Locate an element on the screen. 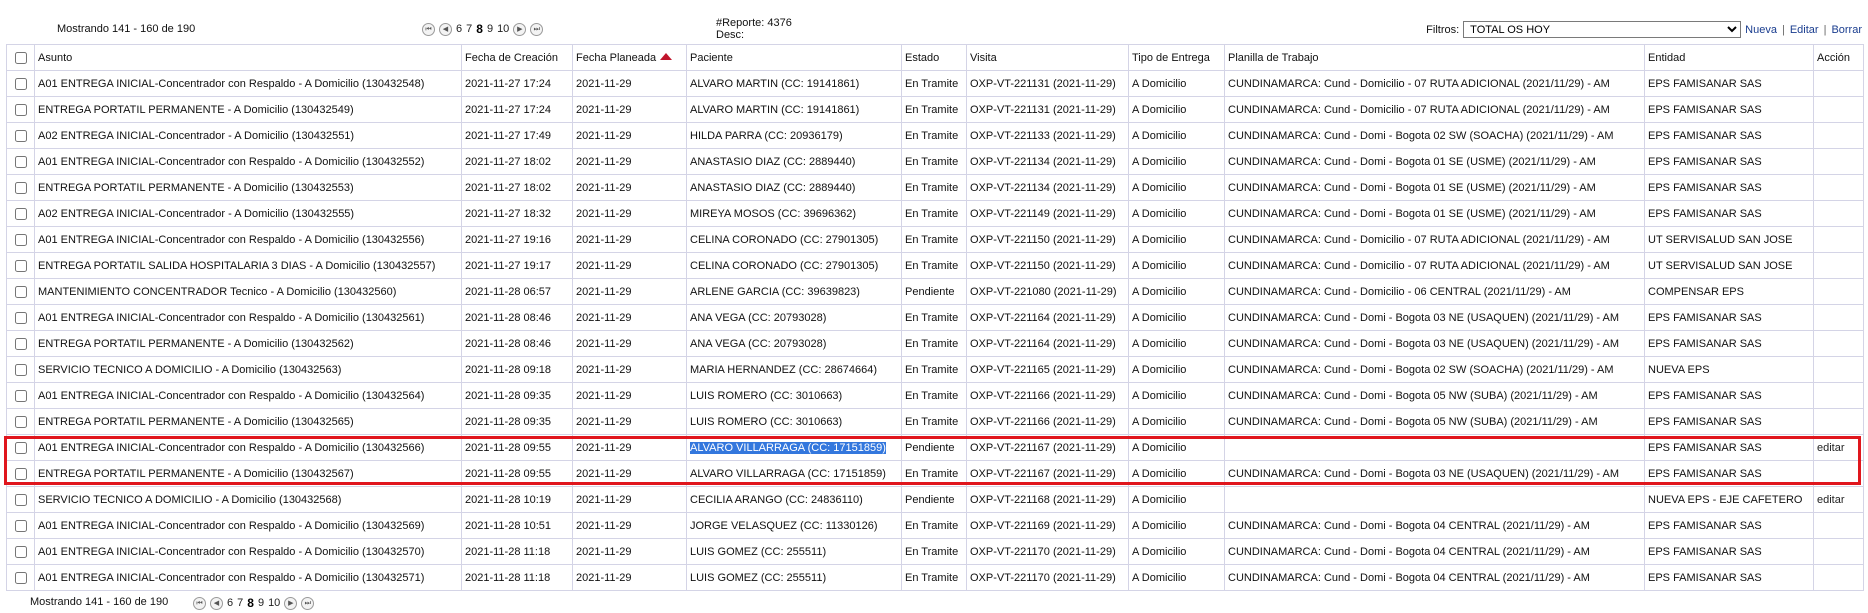 The height and width of the screenshot is (613, 1868). cell-entidad: NUEVA EPS is located at coordinates (1729, 369).